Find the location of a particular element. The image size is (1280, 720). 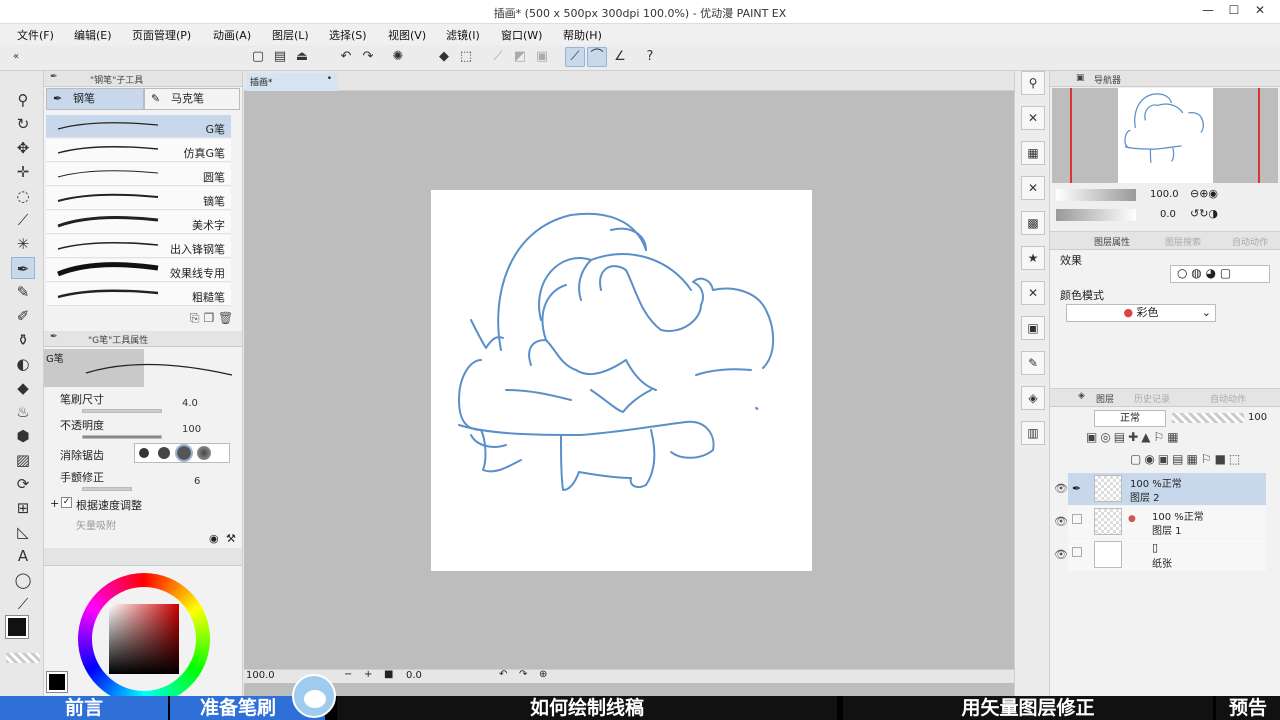

maximize-button: ☐ is located at coordinates (1234, 12).